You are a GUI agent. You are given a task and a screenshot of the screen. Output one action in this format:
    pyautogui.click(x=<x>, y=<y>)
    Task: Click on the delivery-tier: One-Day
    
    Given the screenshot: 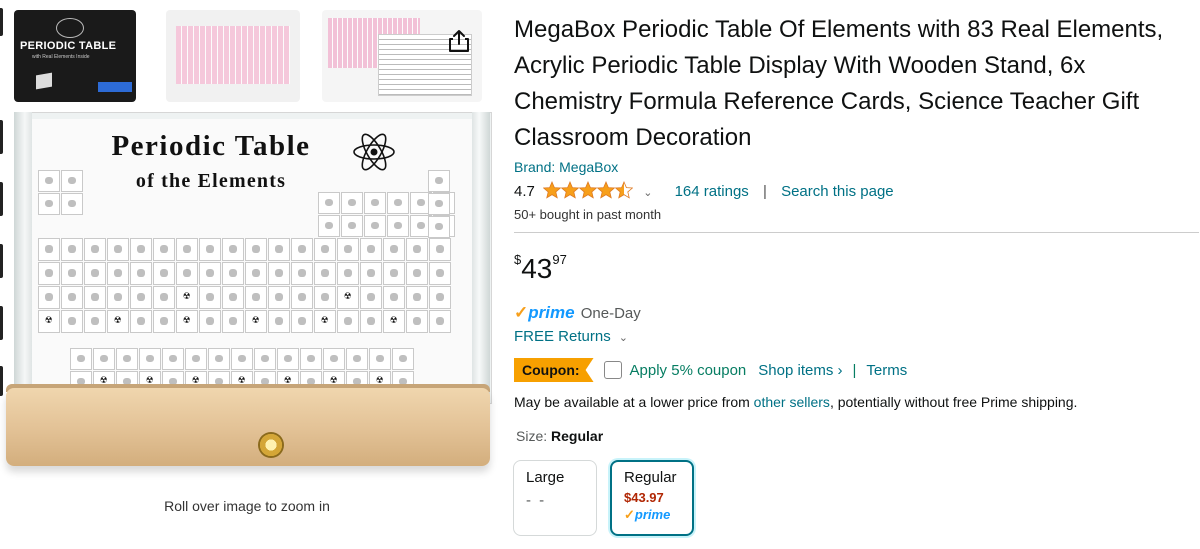 What is the action you would take?
    pyautogui.click(x=610, y=313)
    